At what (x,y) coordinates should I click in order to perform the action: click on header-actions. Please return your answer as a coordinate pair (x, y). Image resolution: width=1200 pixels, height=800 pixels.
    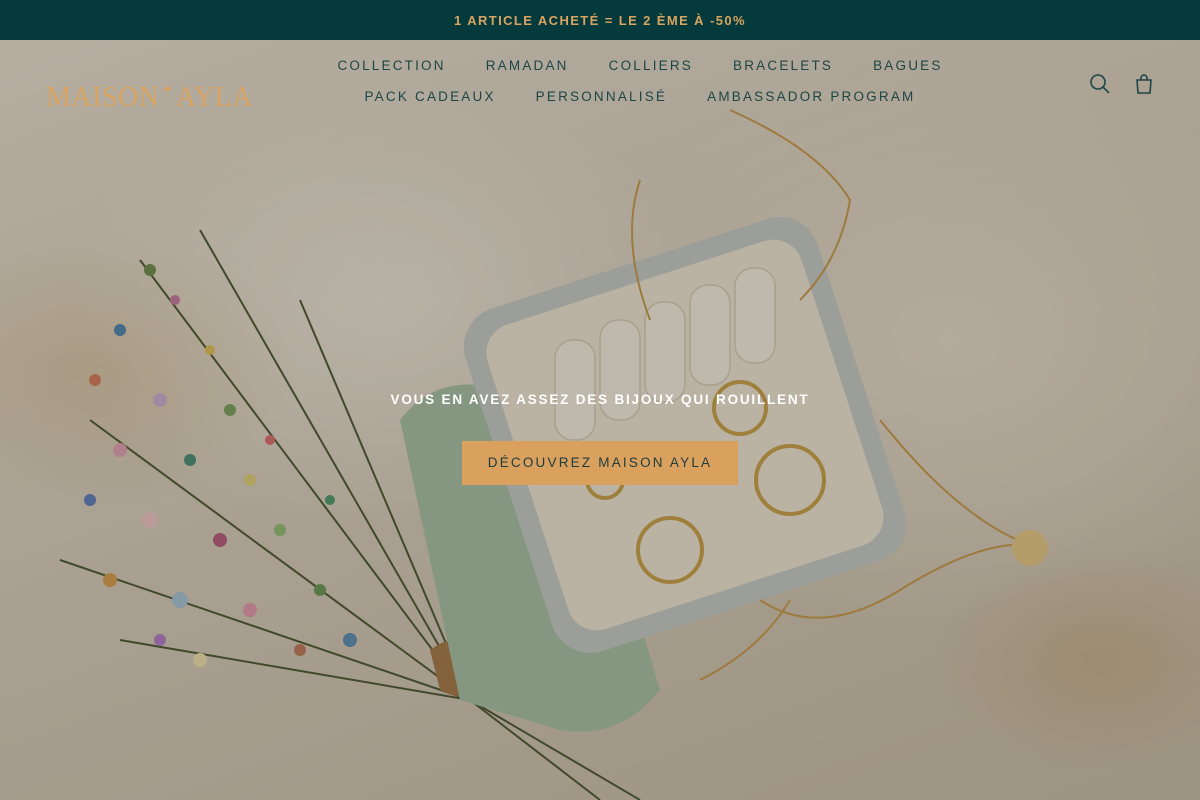
    Looking at the image, I should click on (1122, 84).